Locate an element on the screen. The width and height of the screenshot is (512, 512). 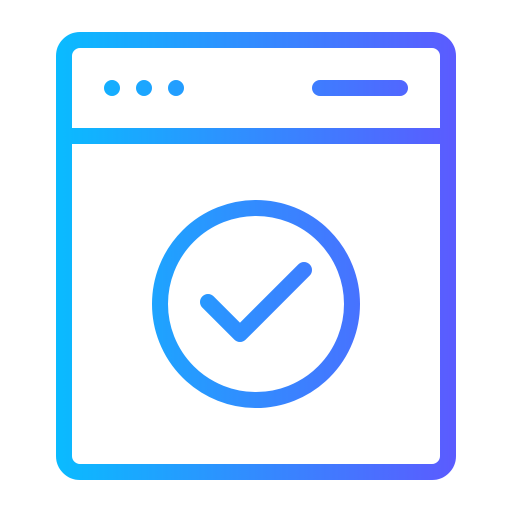
checkmark-icon is located at coordinates (256, 302).